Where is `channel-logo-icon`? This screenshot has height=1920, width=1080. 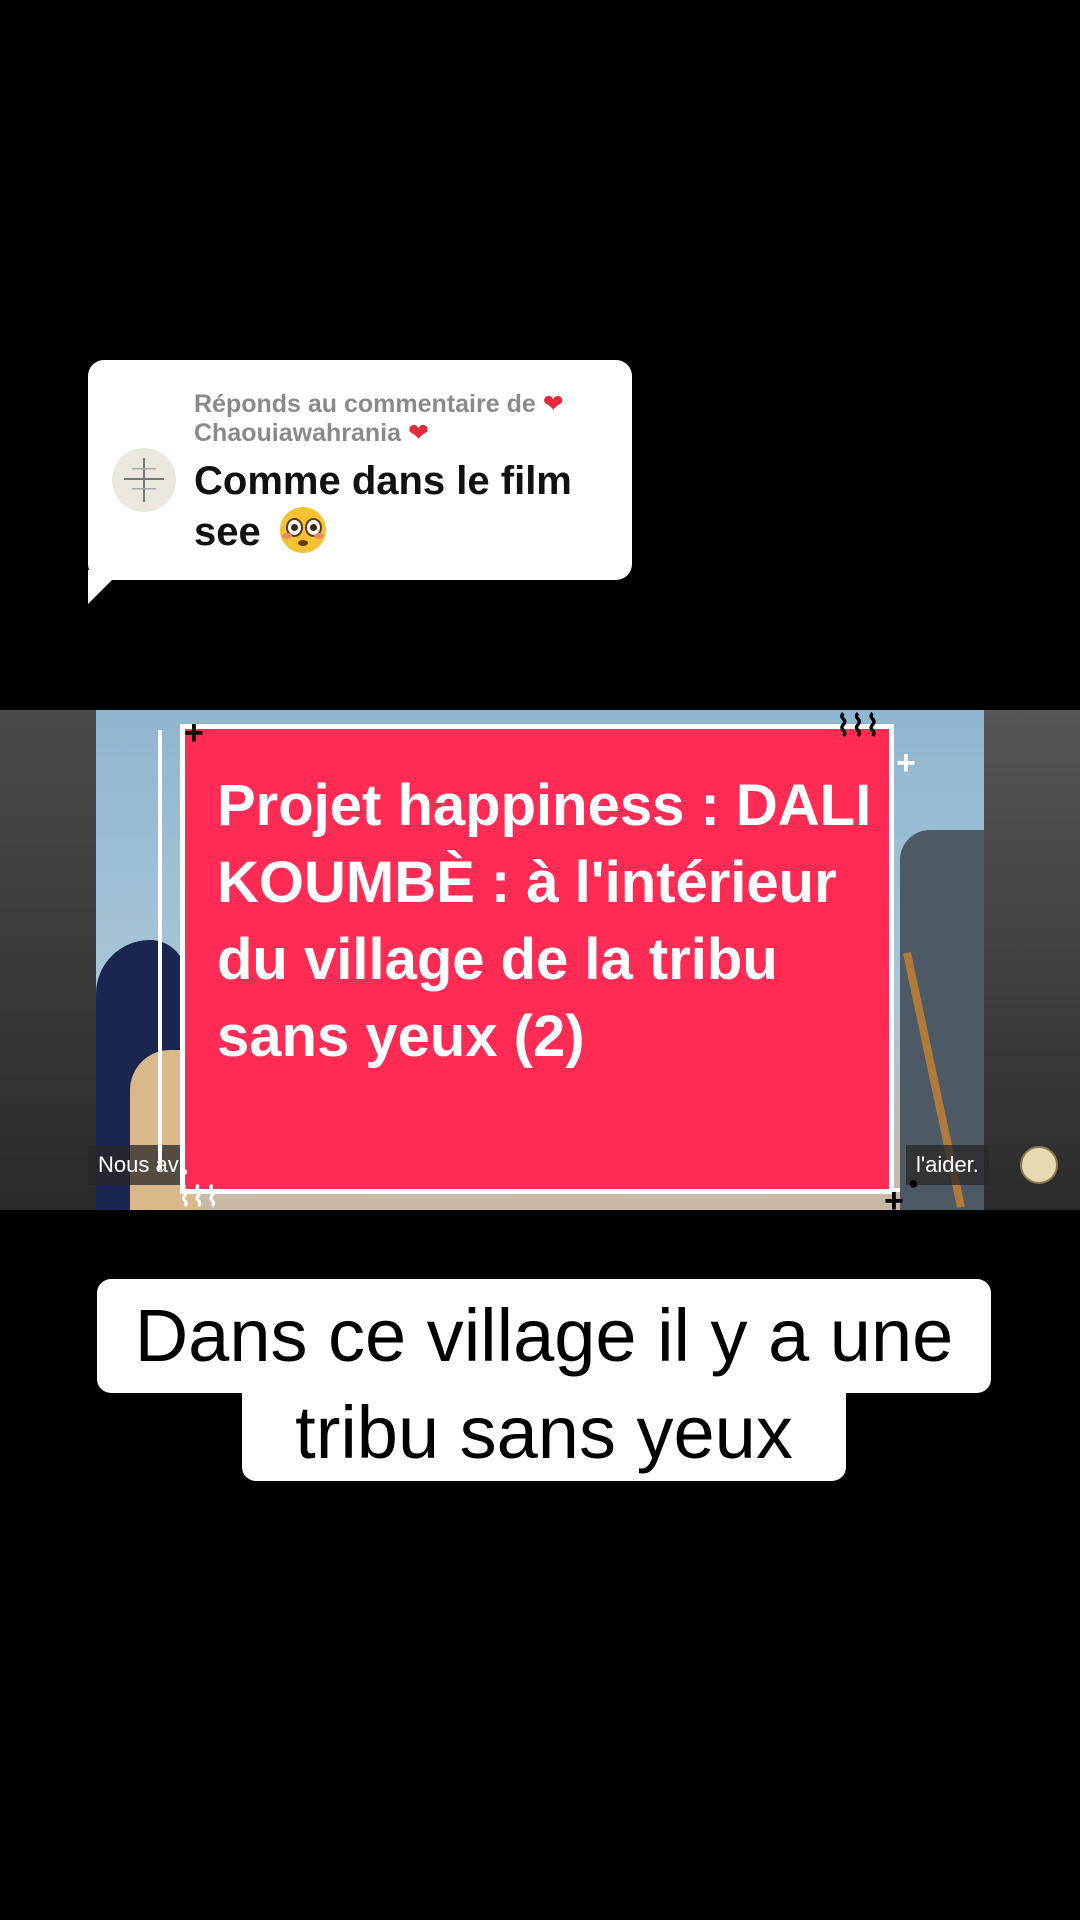 channel-logo-icon is located at coordinates (1039, 1165).